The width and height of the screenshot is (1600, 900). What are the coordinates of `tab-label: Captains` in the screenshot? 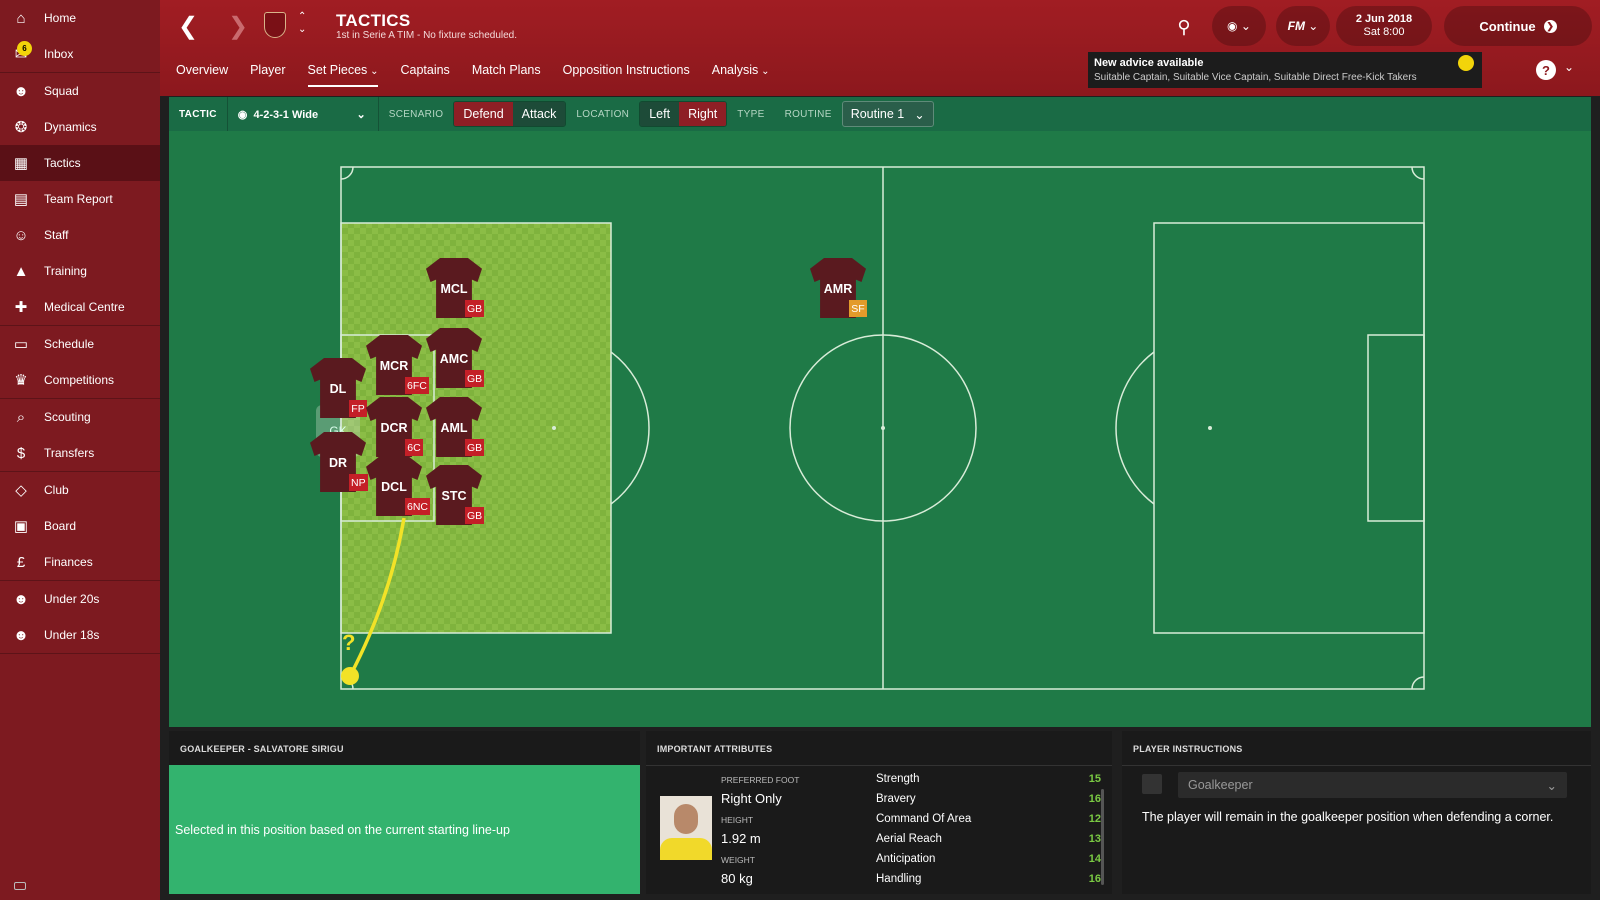 It's located at (425, 70).